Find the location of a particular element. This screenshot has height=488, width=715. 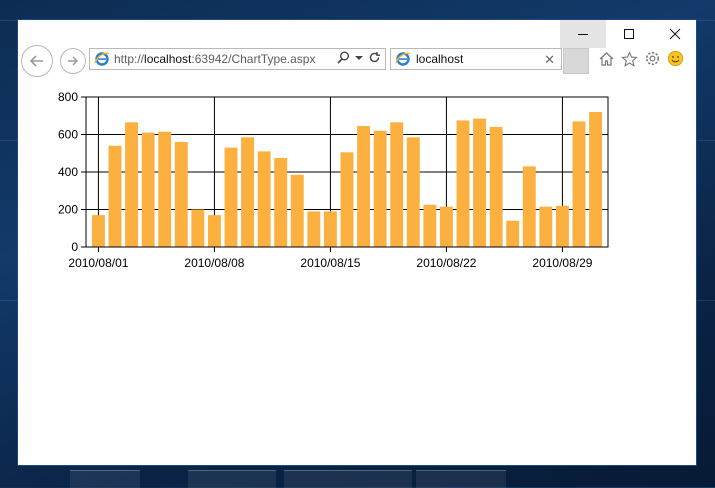

address-path: :63942/ChartType.aspx is located at coordinates (253, 59).